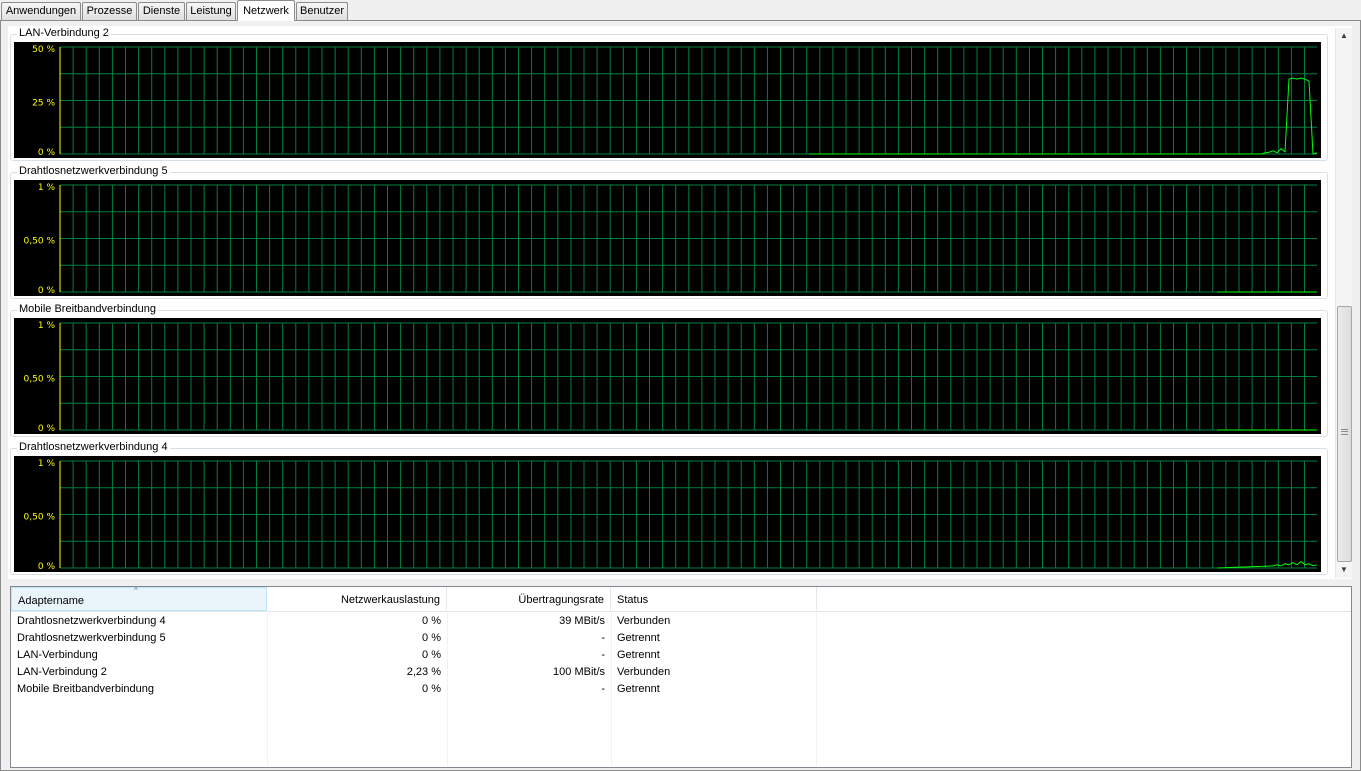  Describe the element at coordinates (633, 600) in the screenshot. I see `column-label: Status` at that location.